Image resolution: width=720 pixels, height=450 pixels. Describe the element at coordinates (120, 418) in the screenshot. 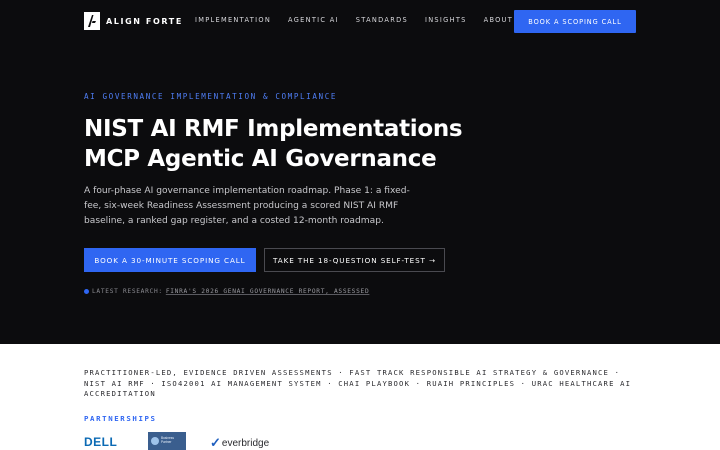

I see `partnerships-heading: PARTNERSHIPS` at that location.